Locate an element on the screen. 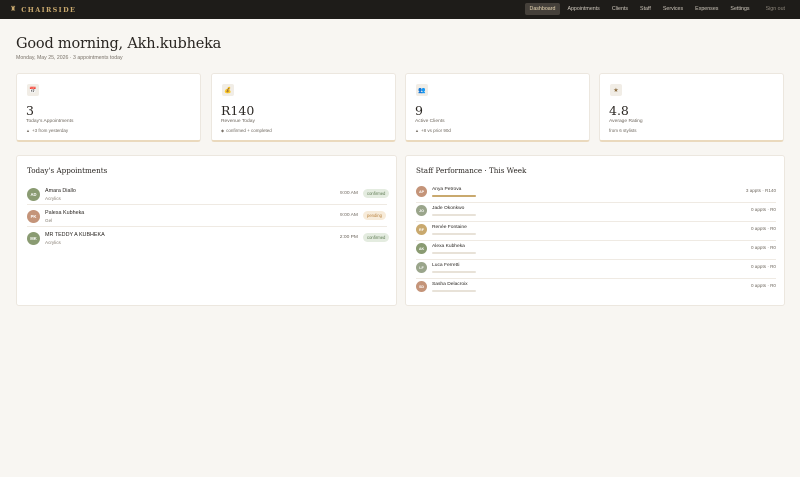  calendar-icon: 📅 is located at coordinates (33, 90).